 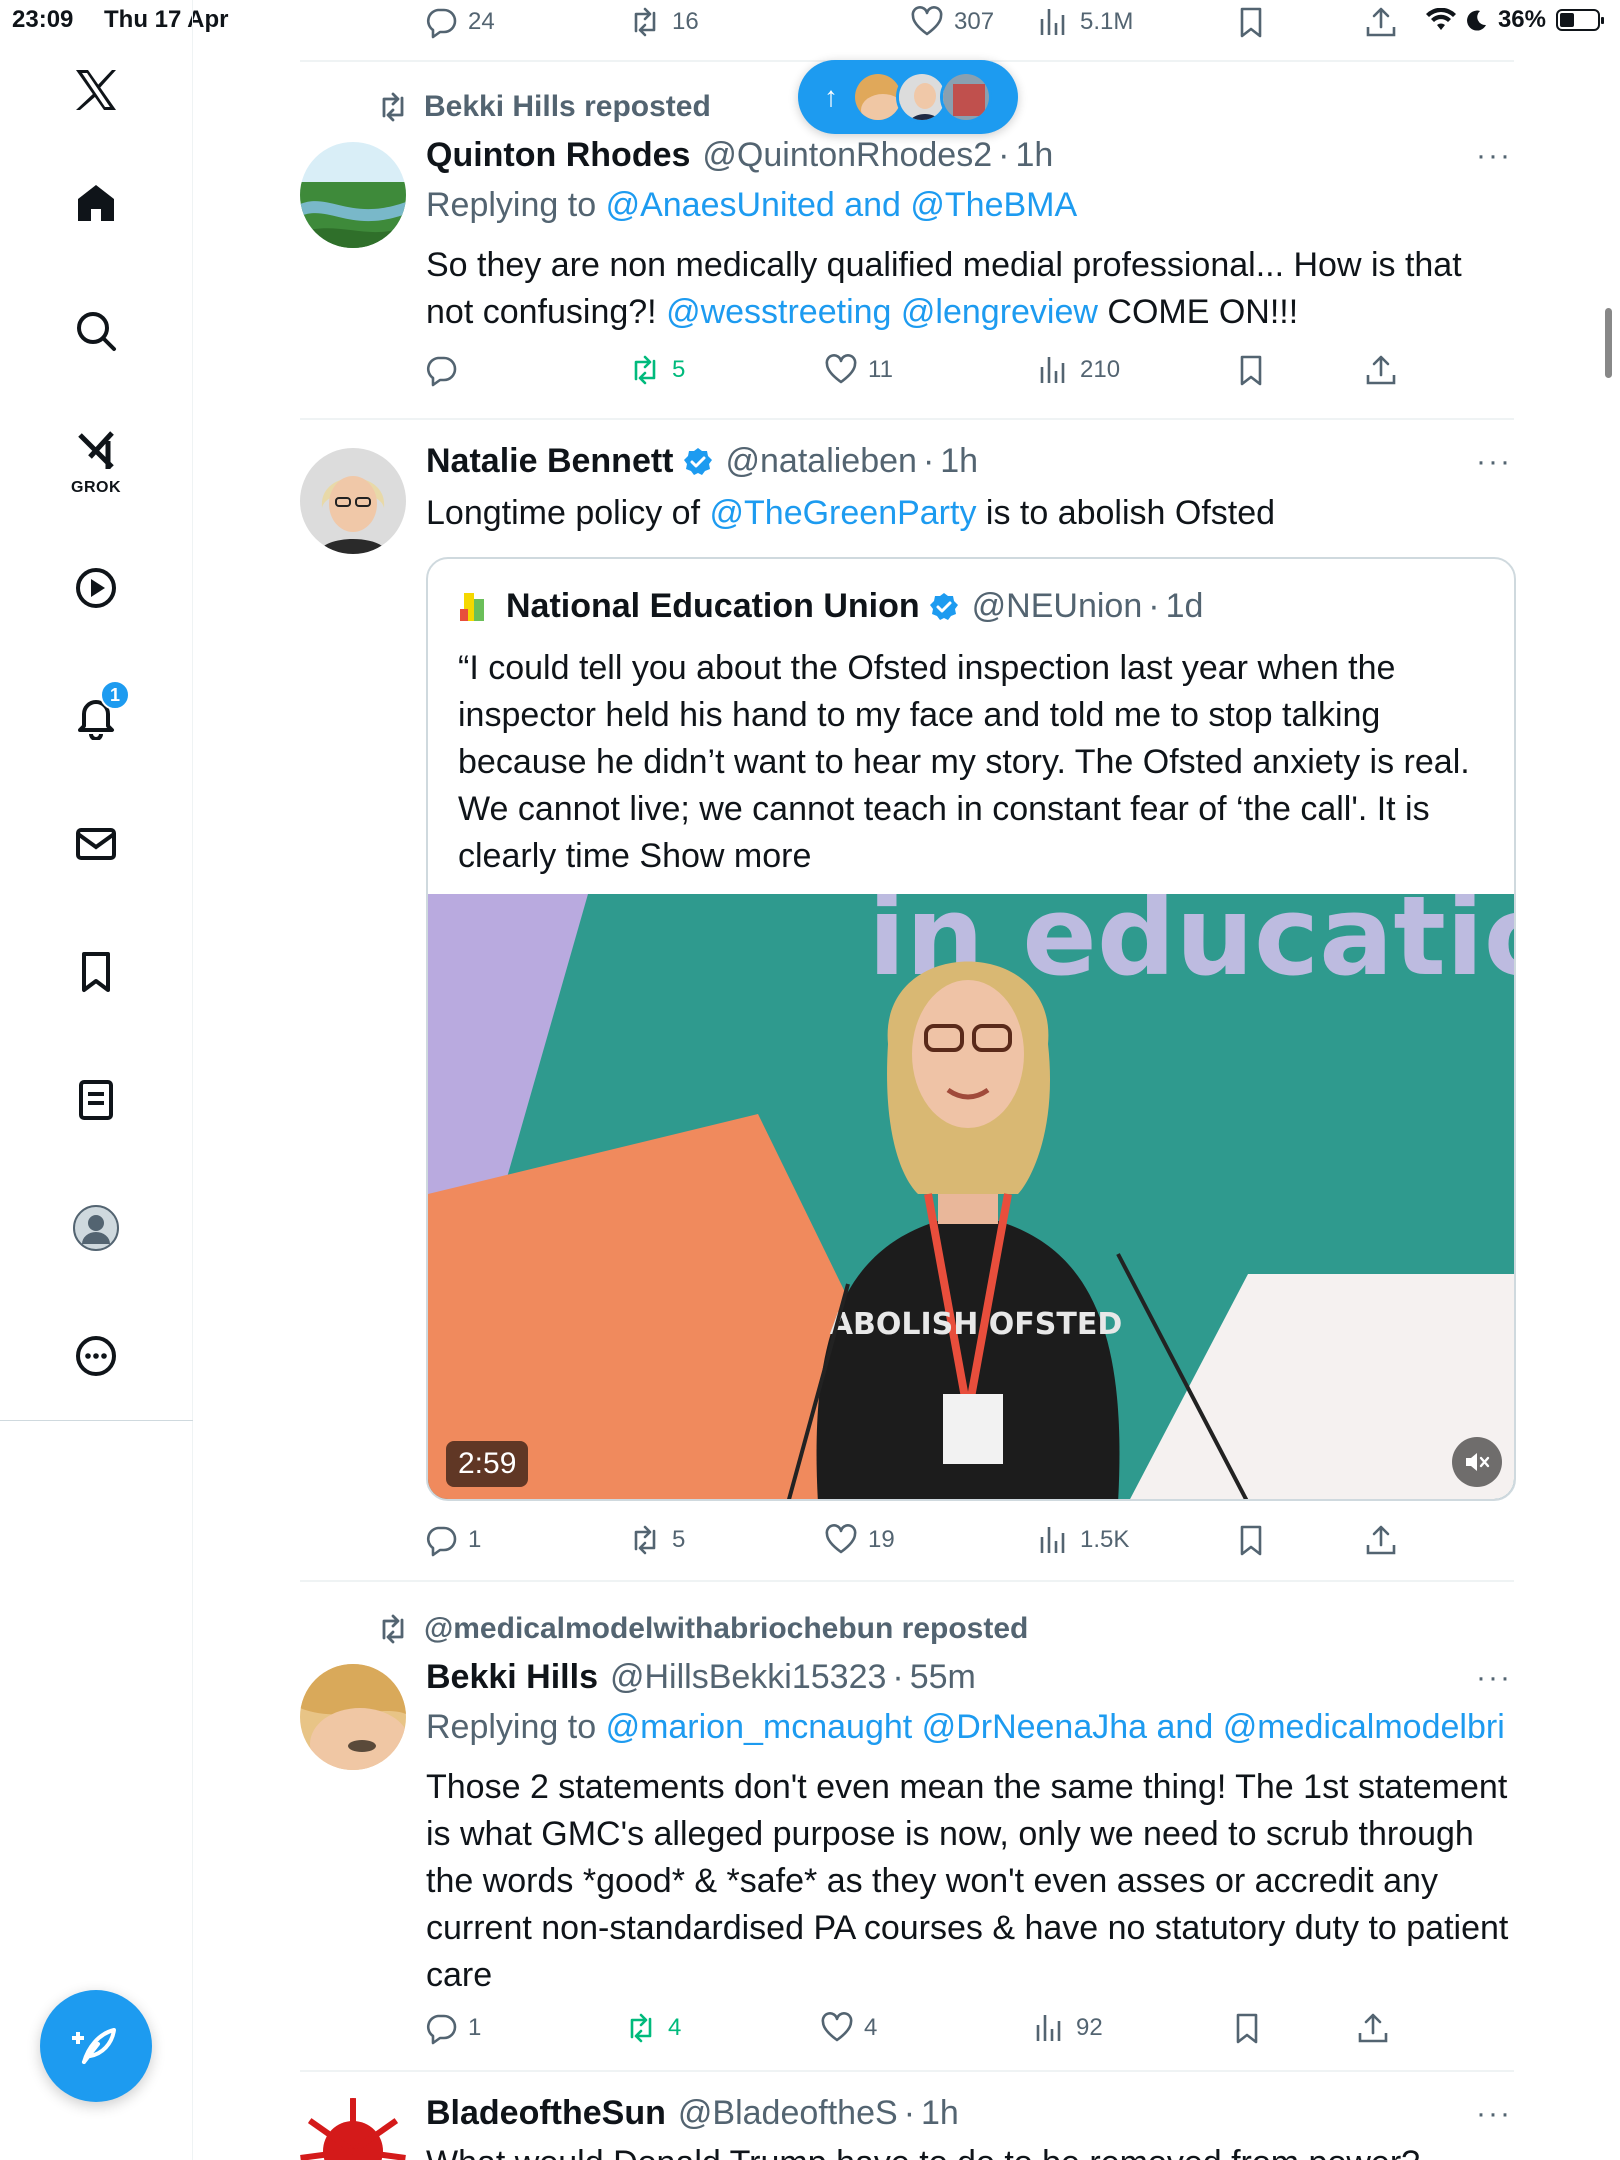 What do you see at coordinates (842, 205) in the screenshot?
I see `reply-to-mentions: @AnaesUnited and @TheBMA` at bounding box center [842, 205].